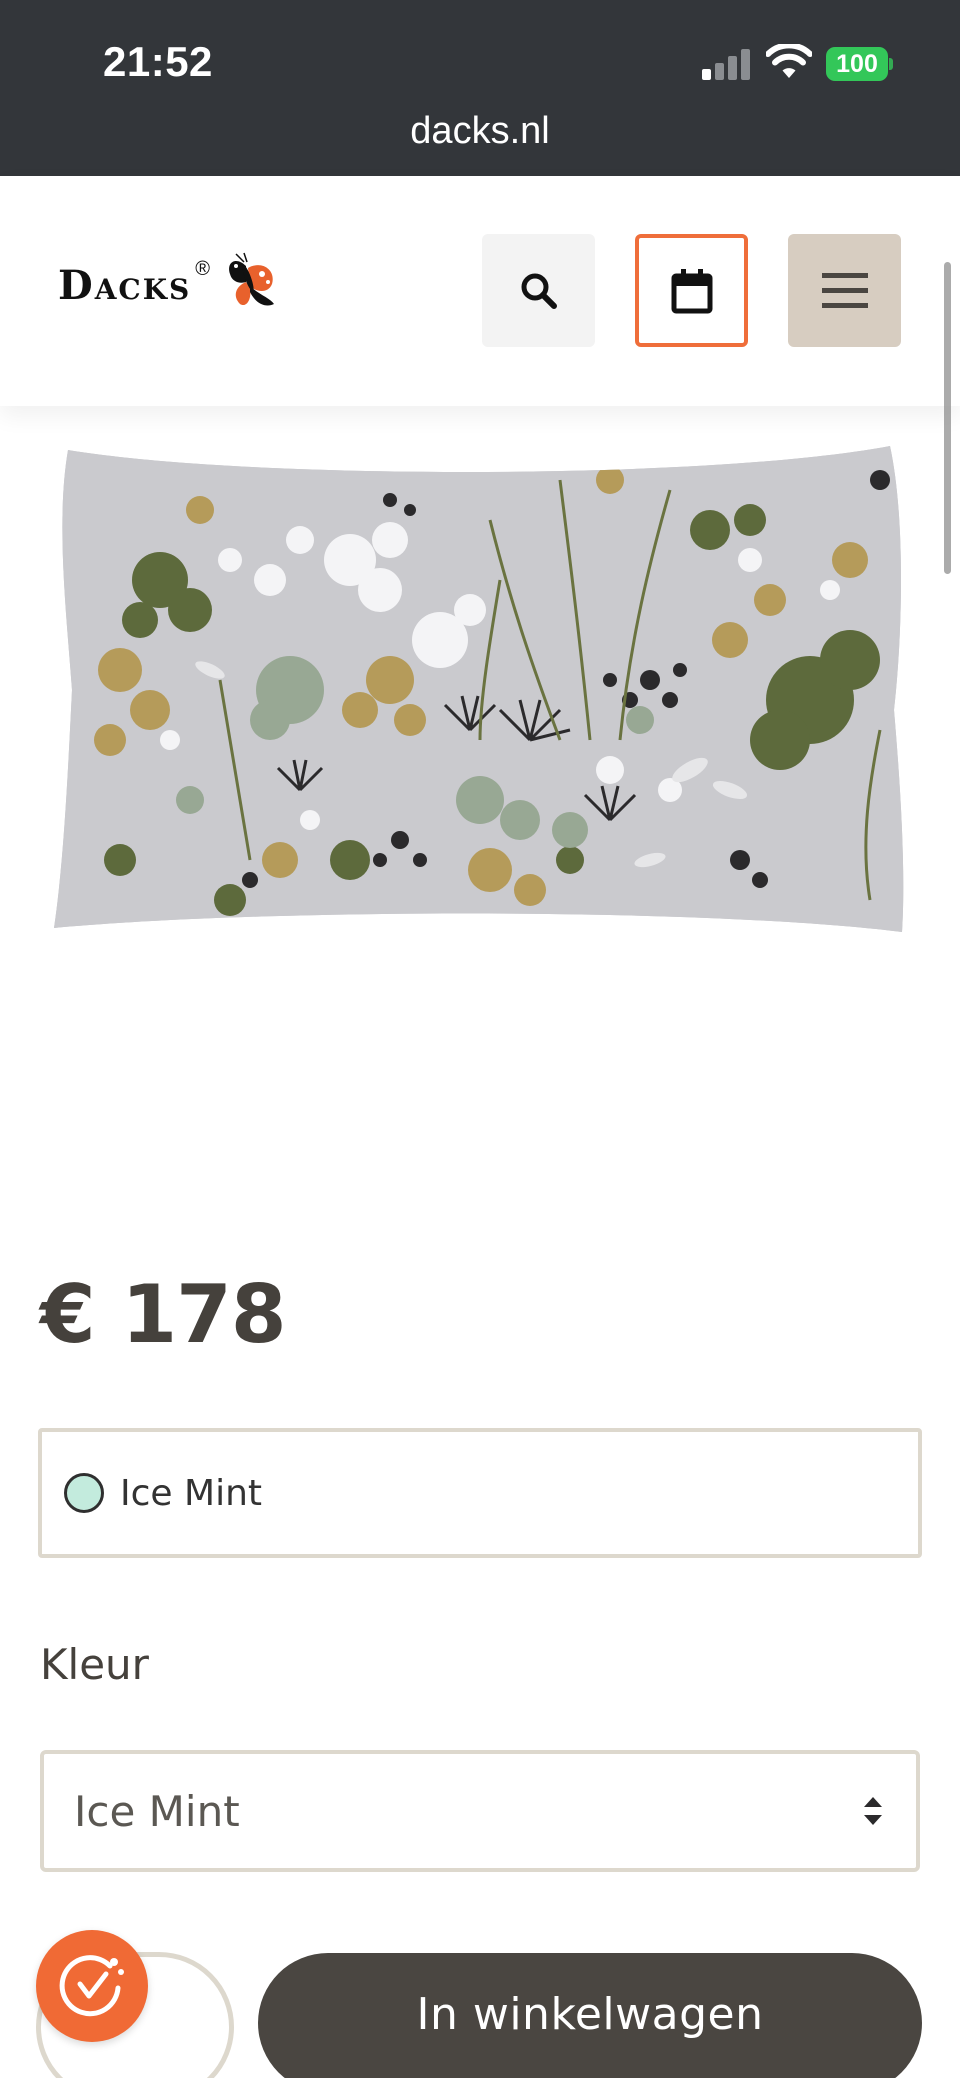 Image resolution: width=960 pixels, height=2078 pixels. I want to click on wifi-icon, so click(789, 61).